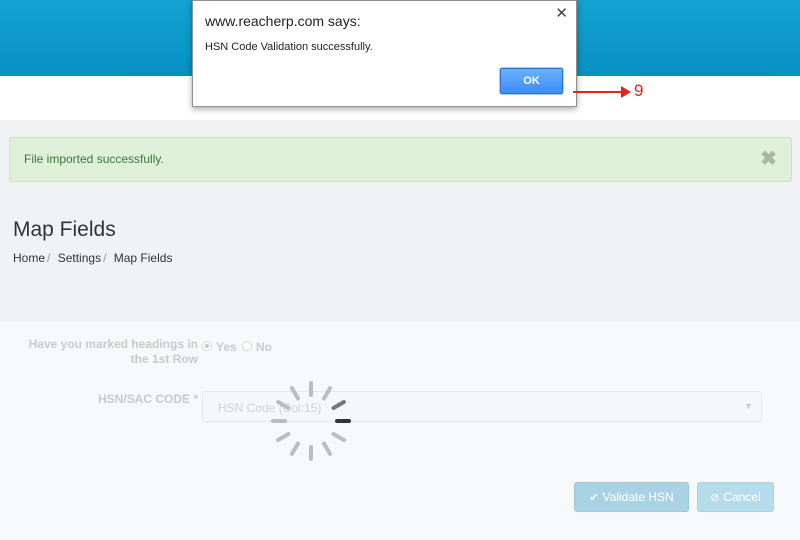 This screenshot has width=800, height=540. Describe the element at coordinates (289, 47) in the screenshot. I see `dialog-message: HSN Code Validation successfully.` at that location.